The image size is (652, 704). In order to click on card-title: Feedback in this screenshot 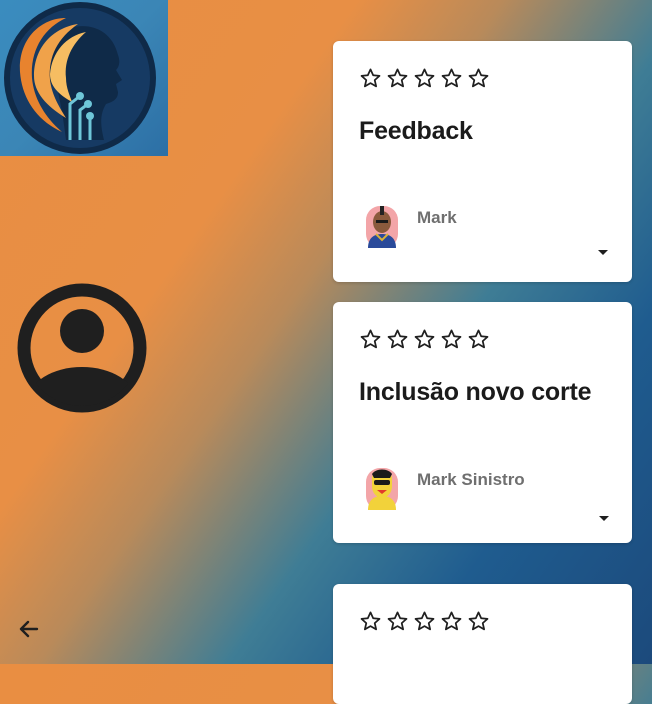, I will do `click(416, 131)`.